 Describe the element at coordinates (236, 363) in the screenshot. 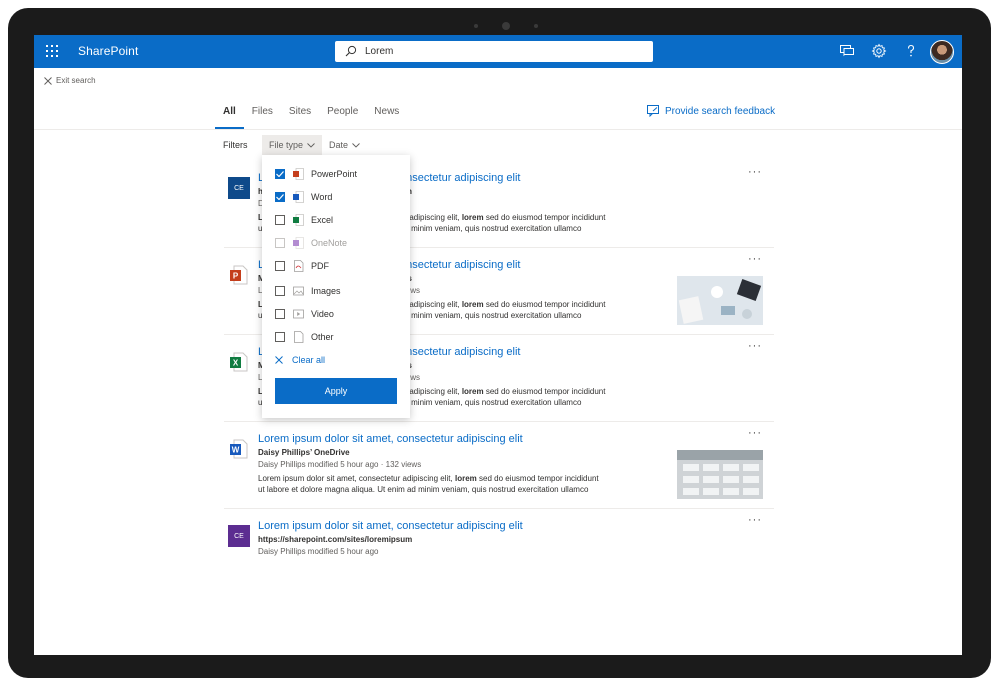

I see `svg-text: X` at that location.